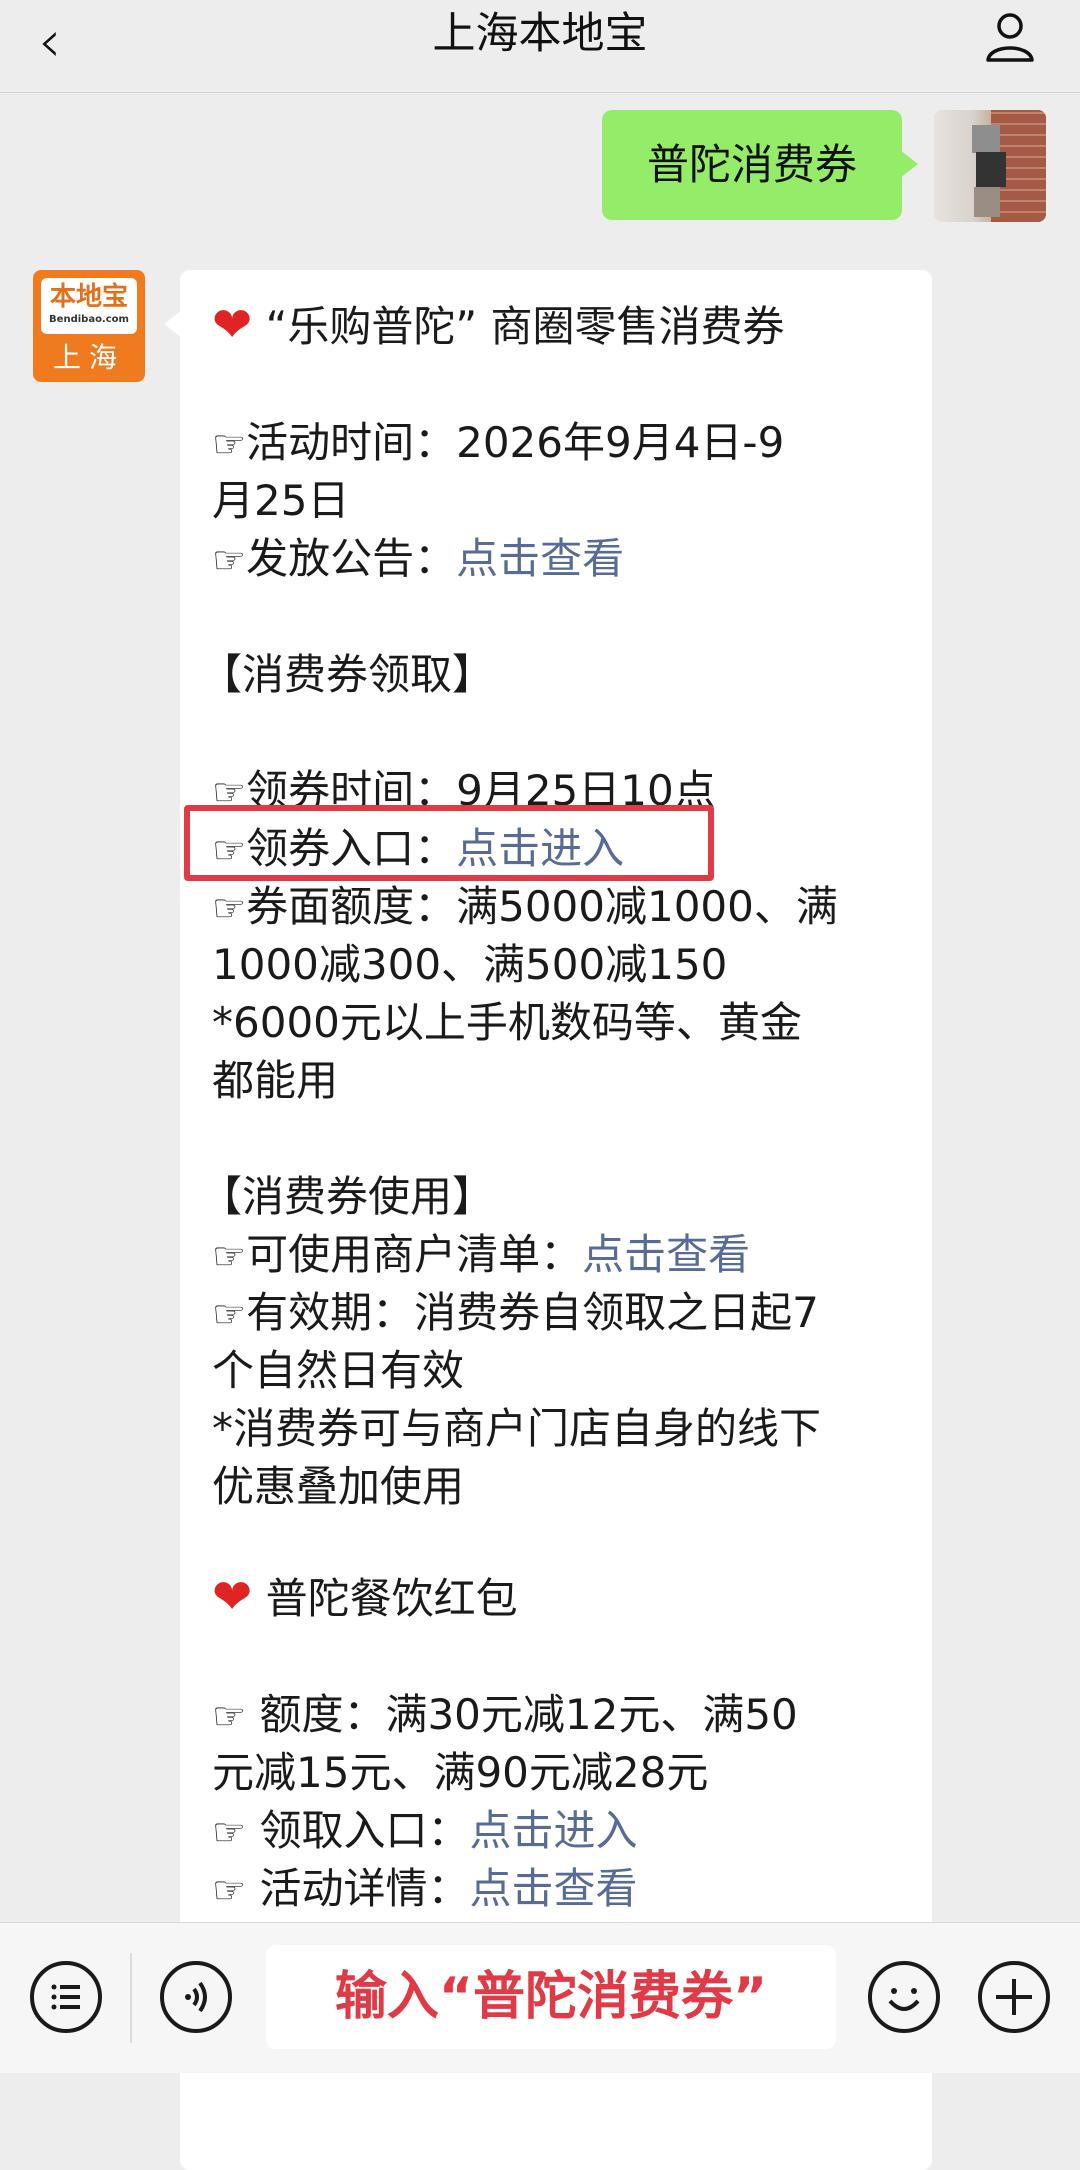 The image size is (1080, 2170). I want to click on details-link: 点击查看, so click(553, 1888).